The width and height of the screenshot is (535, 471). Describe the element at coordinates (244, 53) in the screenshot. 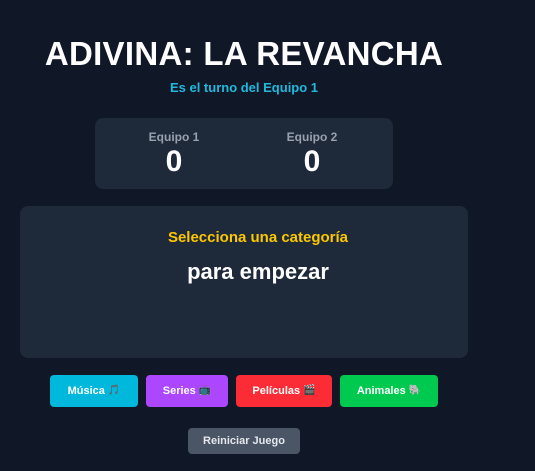

I see `game-title: ADIVINA: LA REVANCHA` at that location.